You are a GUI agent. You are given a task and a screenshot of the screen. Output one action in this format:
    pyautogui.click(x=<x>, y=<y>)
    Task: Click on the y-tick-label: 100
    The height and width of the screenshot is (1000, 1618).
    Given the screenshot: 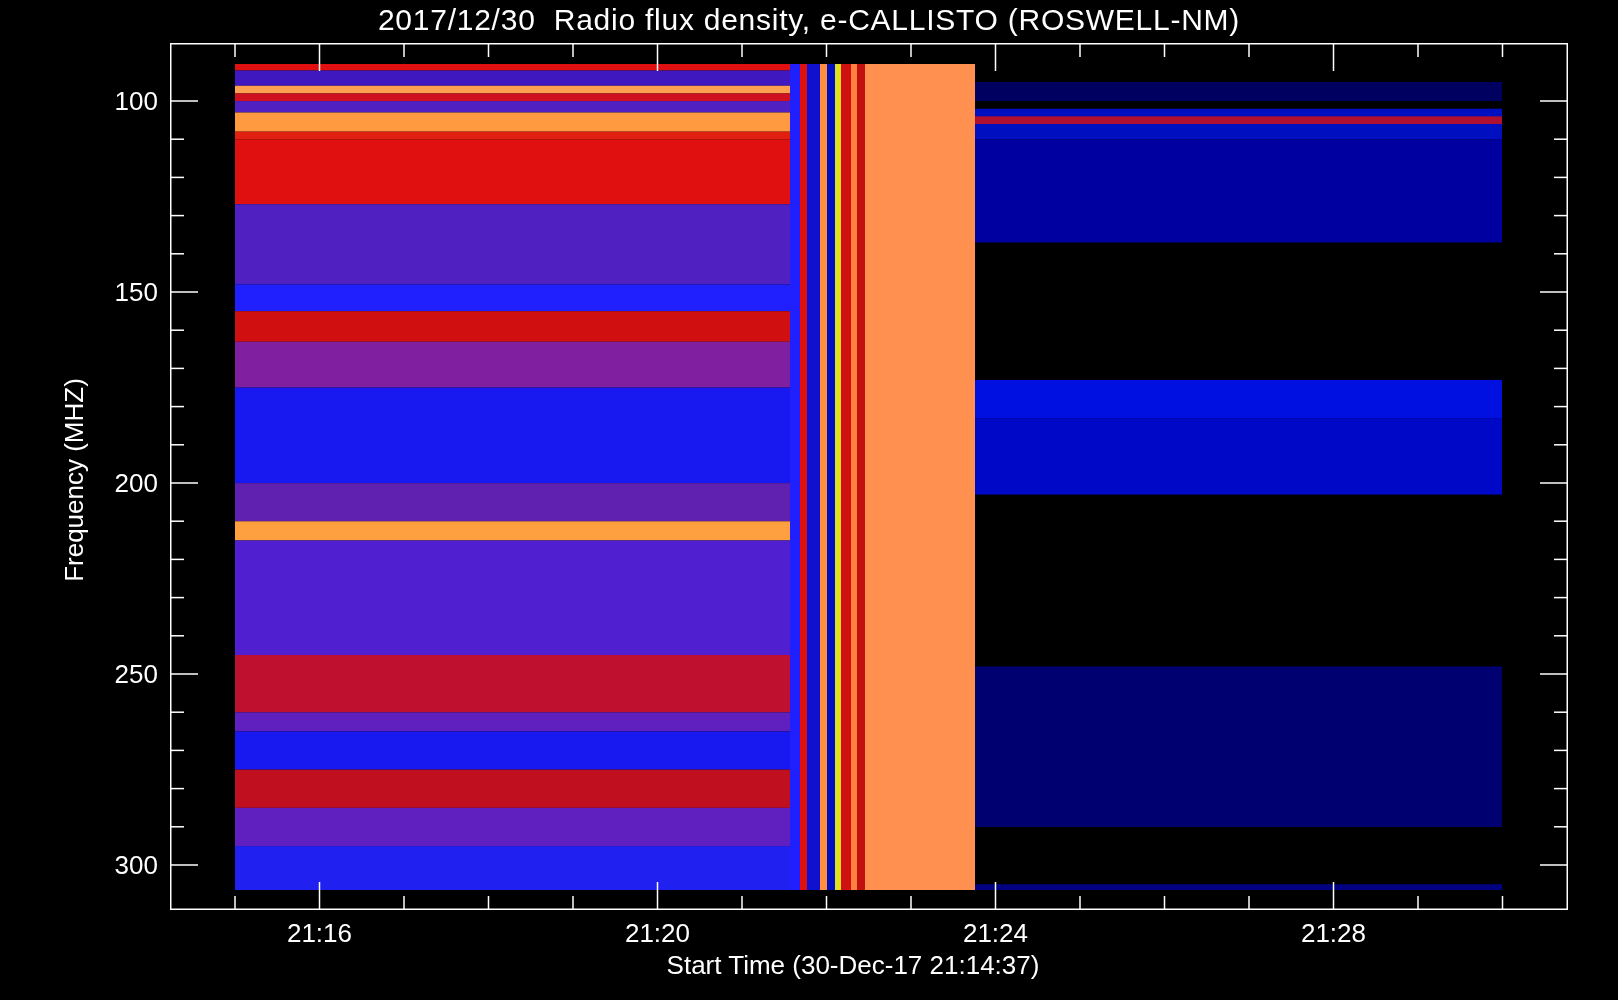 What is the action you would take?
    pyautogui.click(x=135, y=101)
    